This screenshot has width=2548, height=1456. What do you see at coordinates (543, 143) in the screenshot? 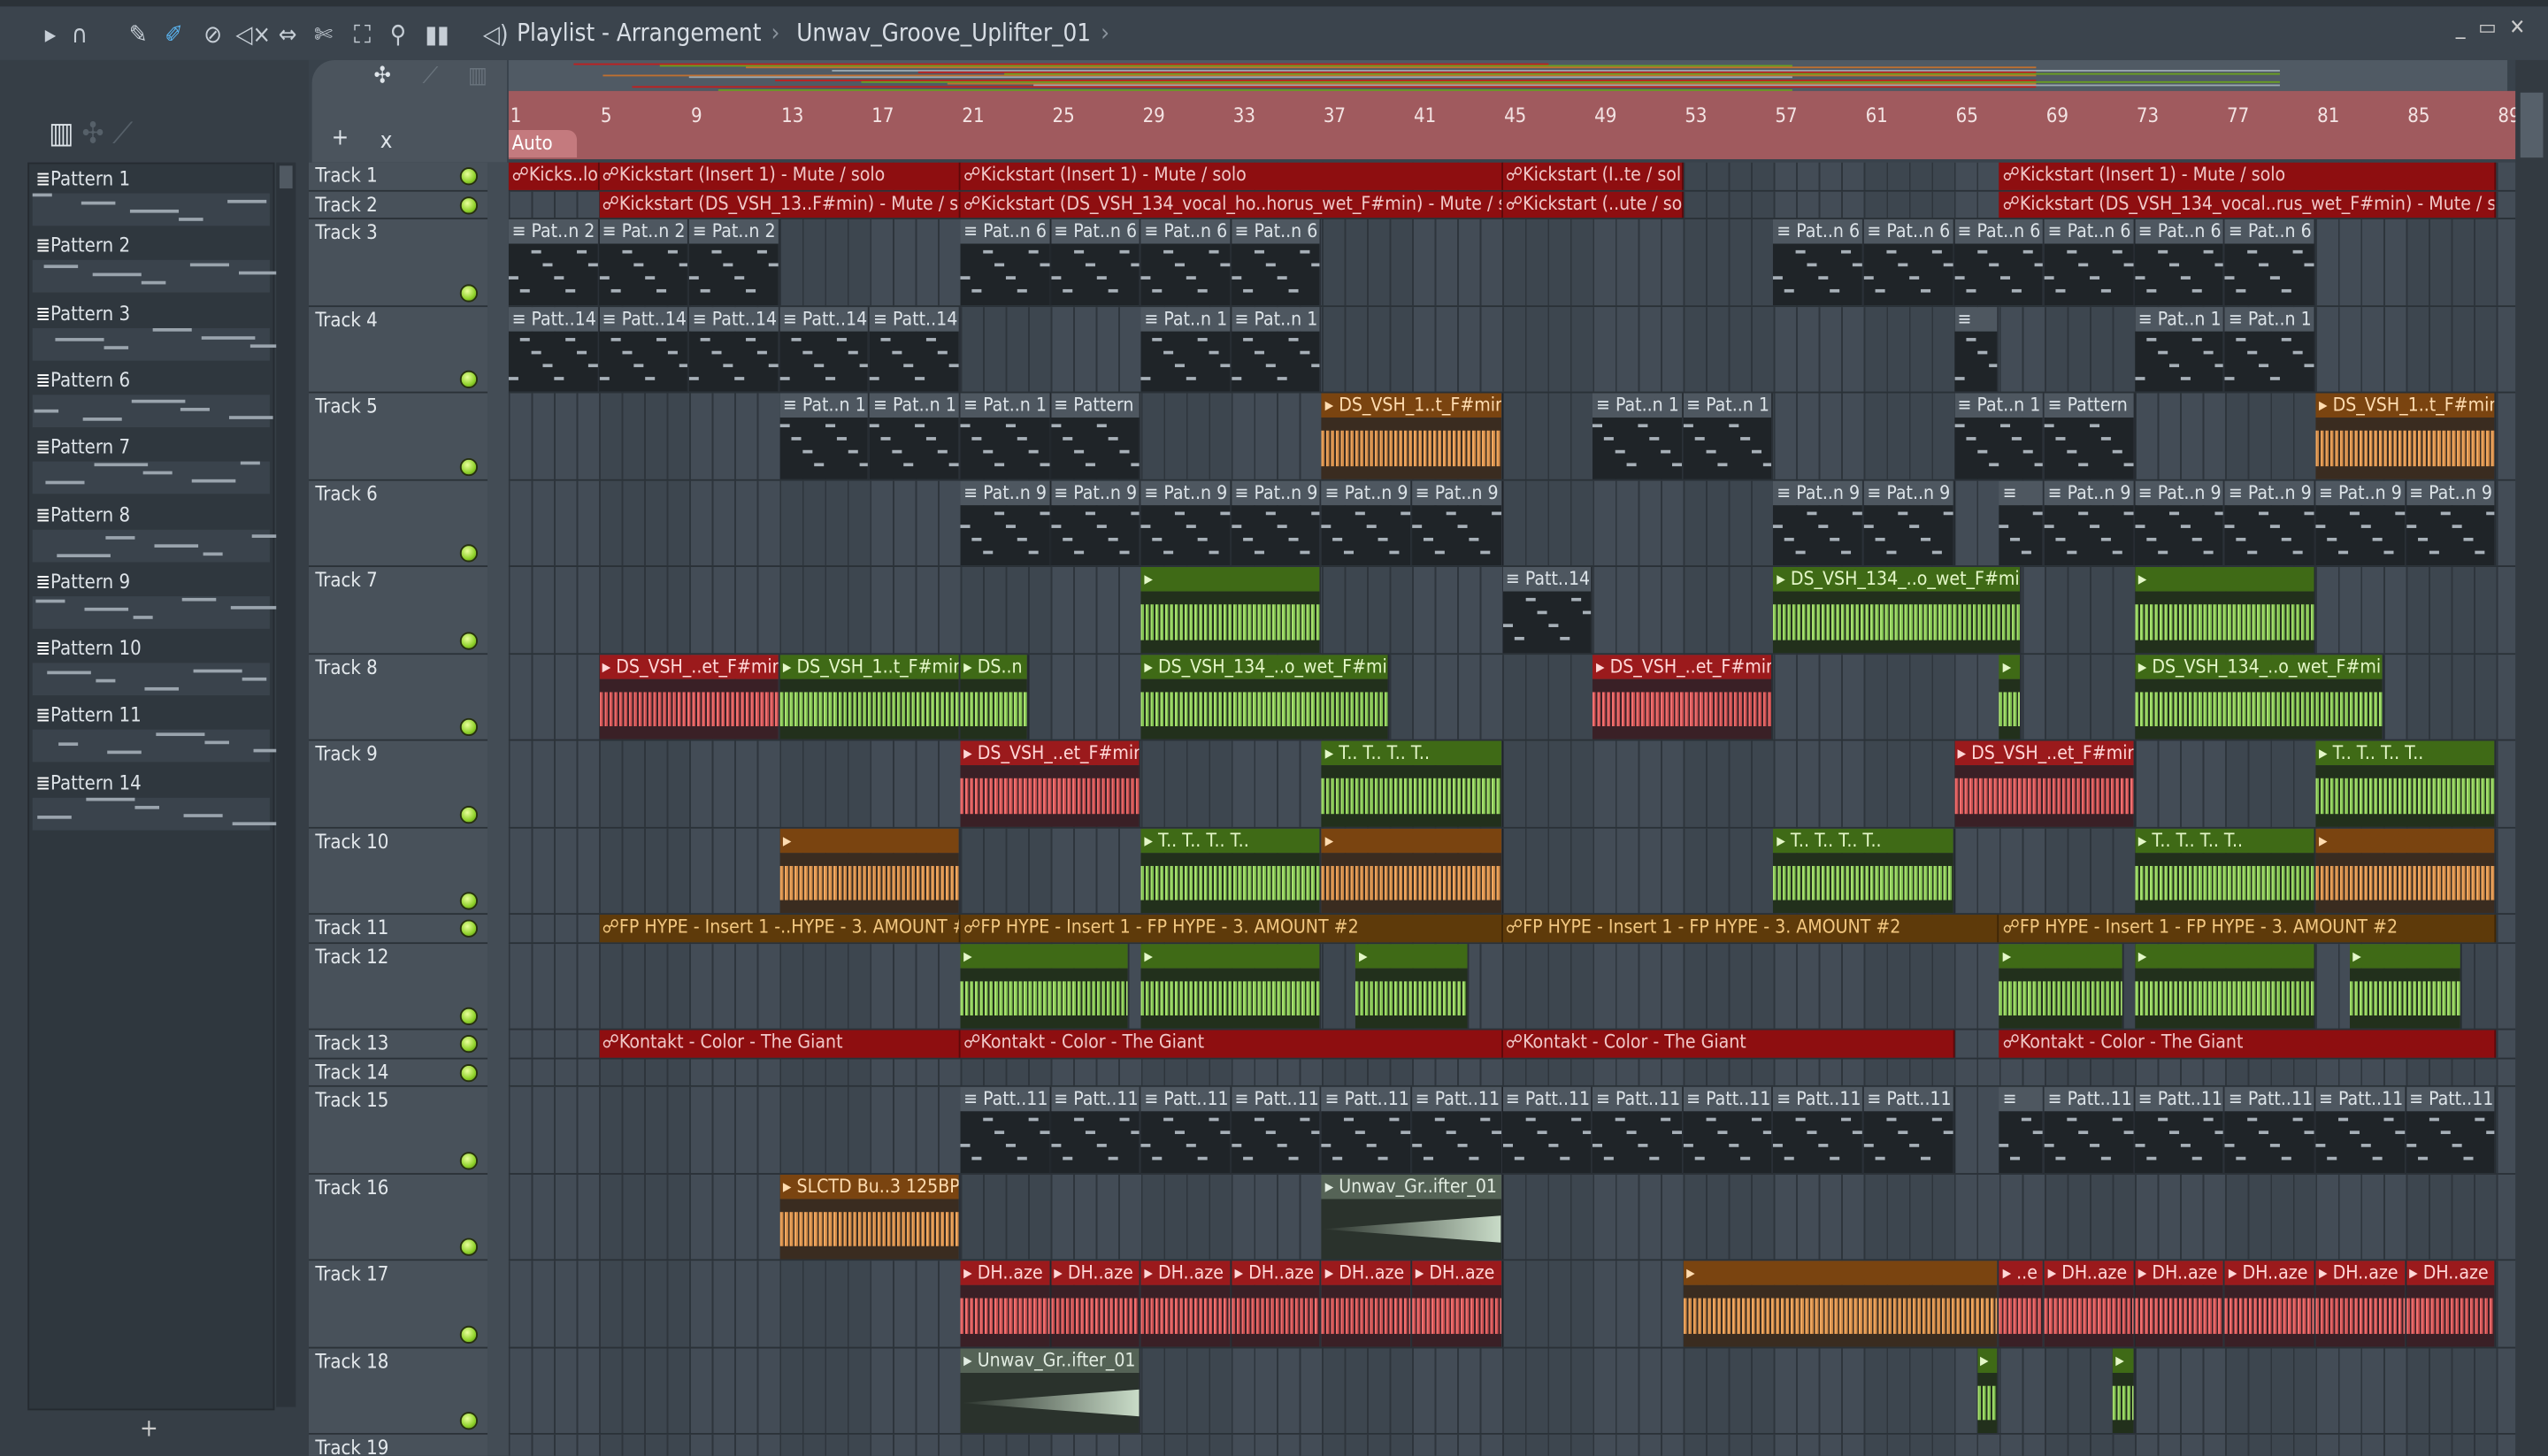
I see `marker-auto: Auto` at bounding box center [543, 143].